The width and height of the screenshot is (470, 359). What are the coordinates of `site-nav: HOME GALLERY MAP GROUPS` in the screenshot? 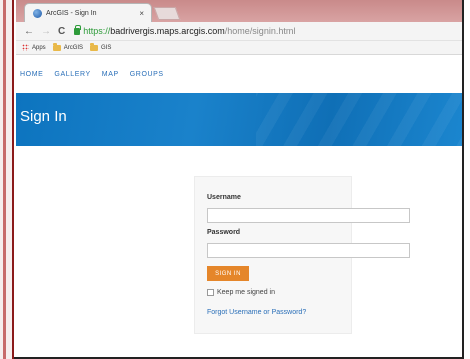 It's located at (239, 74).